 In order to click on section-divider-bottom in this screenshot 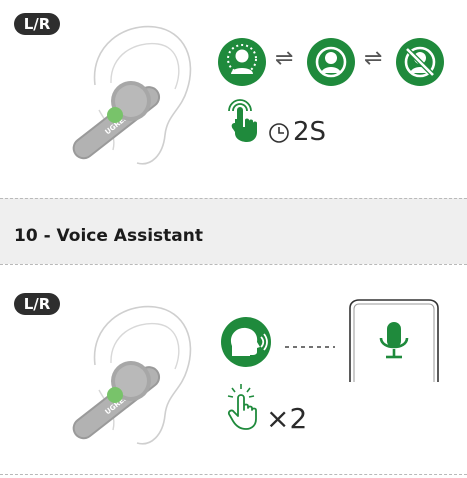, I will do `click(233, 264)`.